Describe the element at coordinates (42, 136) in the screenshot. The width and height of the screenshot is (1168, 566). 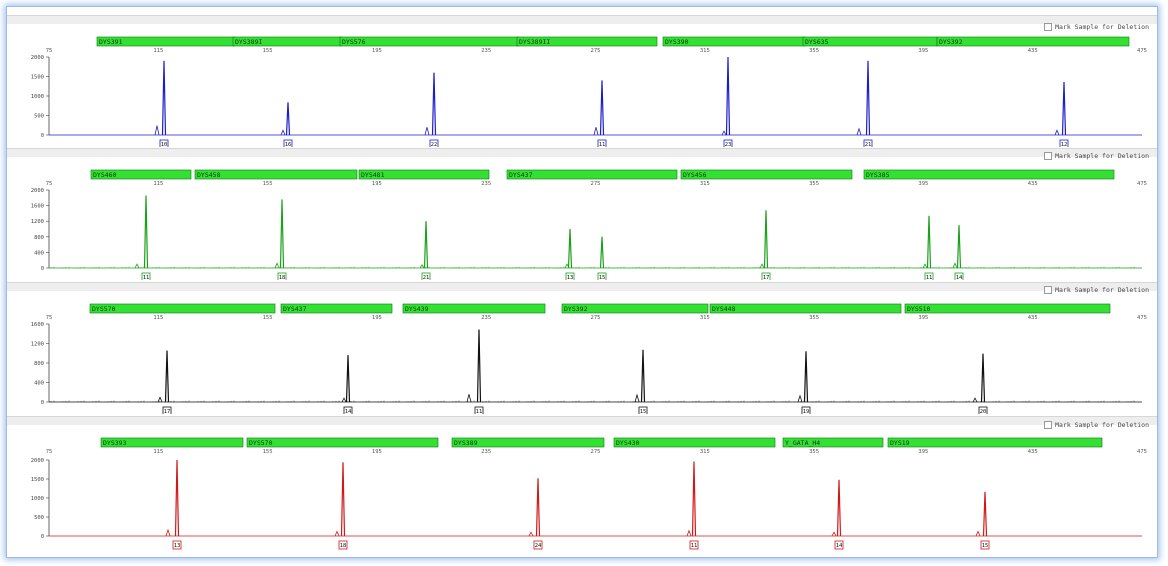
I see `y-tick-label: 0` at that location.